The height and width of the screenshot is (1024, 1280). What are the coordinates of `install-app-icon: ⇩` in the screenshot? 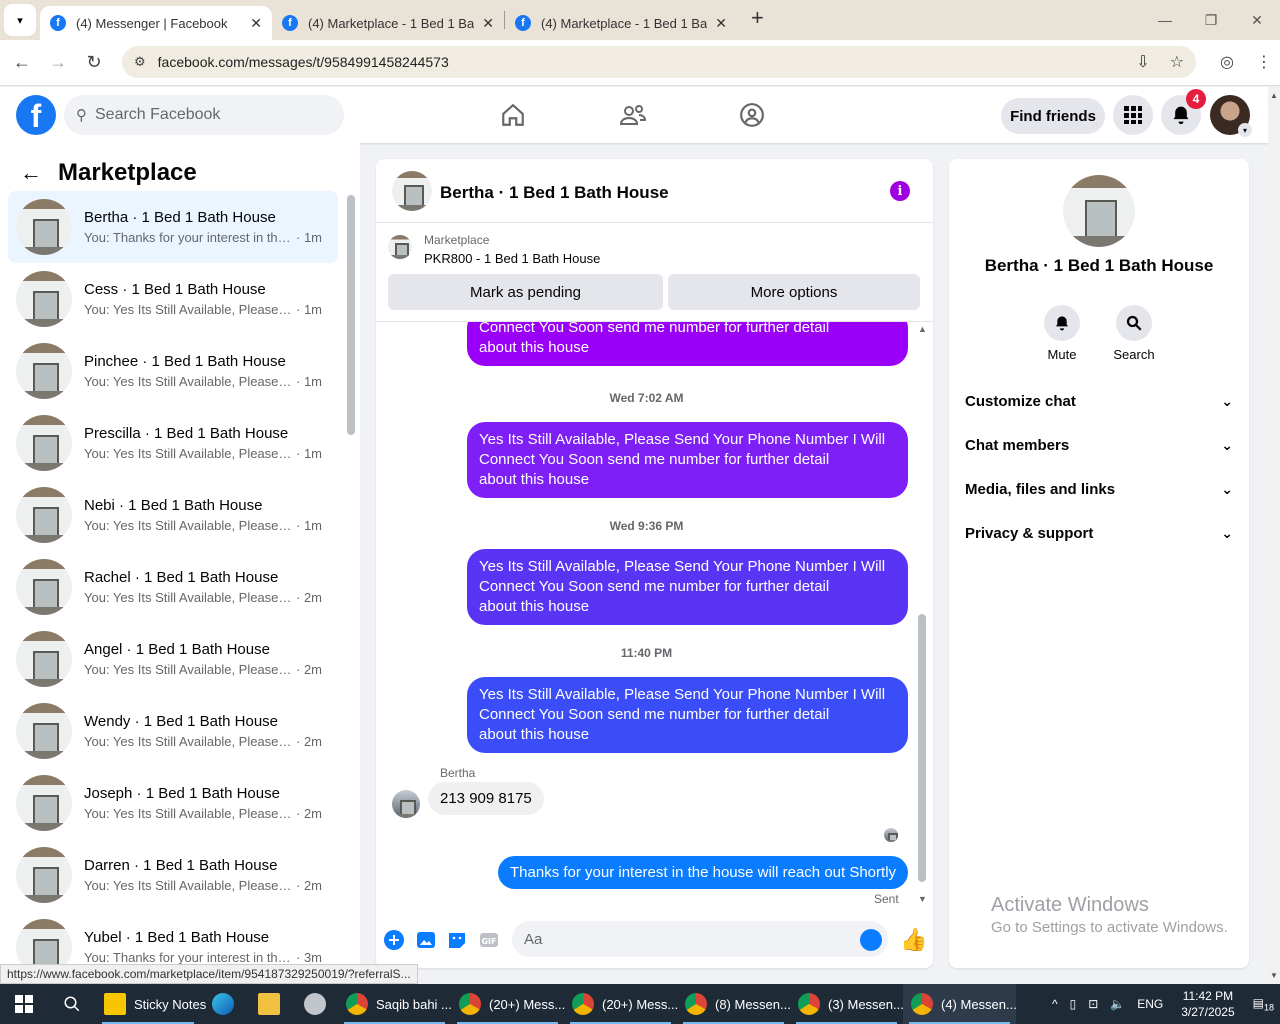 It's located at (1142, 62).